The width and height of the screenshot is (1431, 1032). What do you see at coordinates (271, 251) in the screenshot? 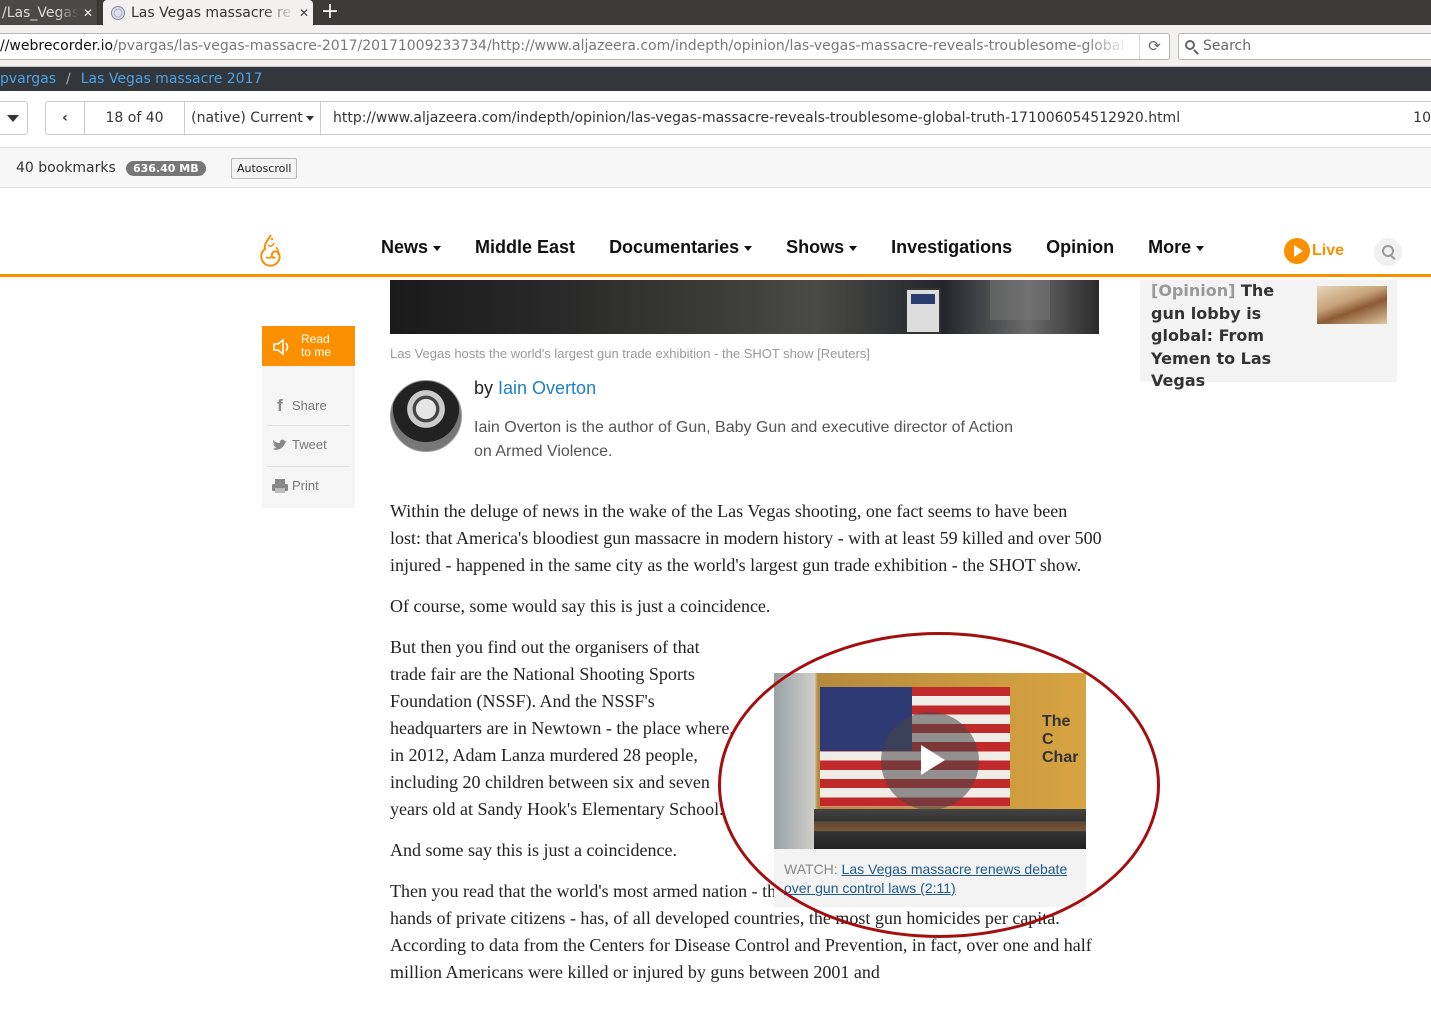
I see `al-jazeera-logo-icon` at bounding box center [271, 251].